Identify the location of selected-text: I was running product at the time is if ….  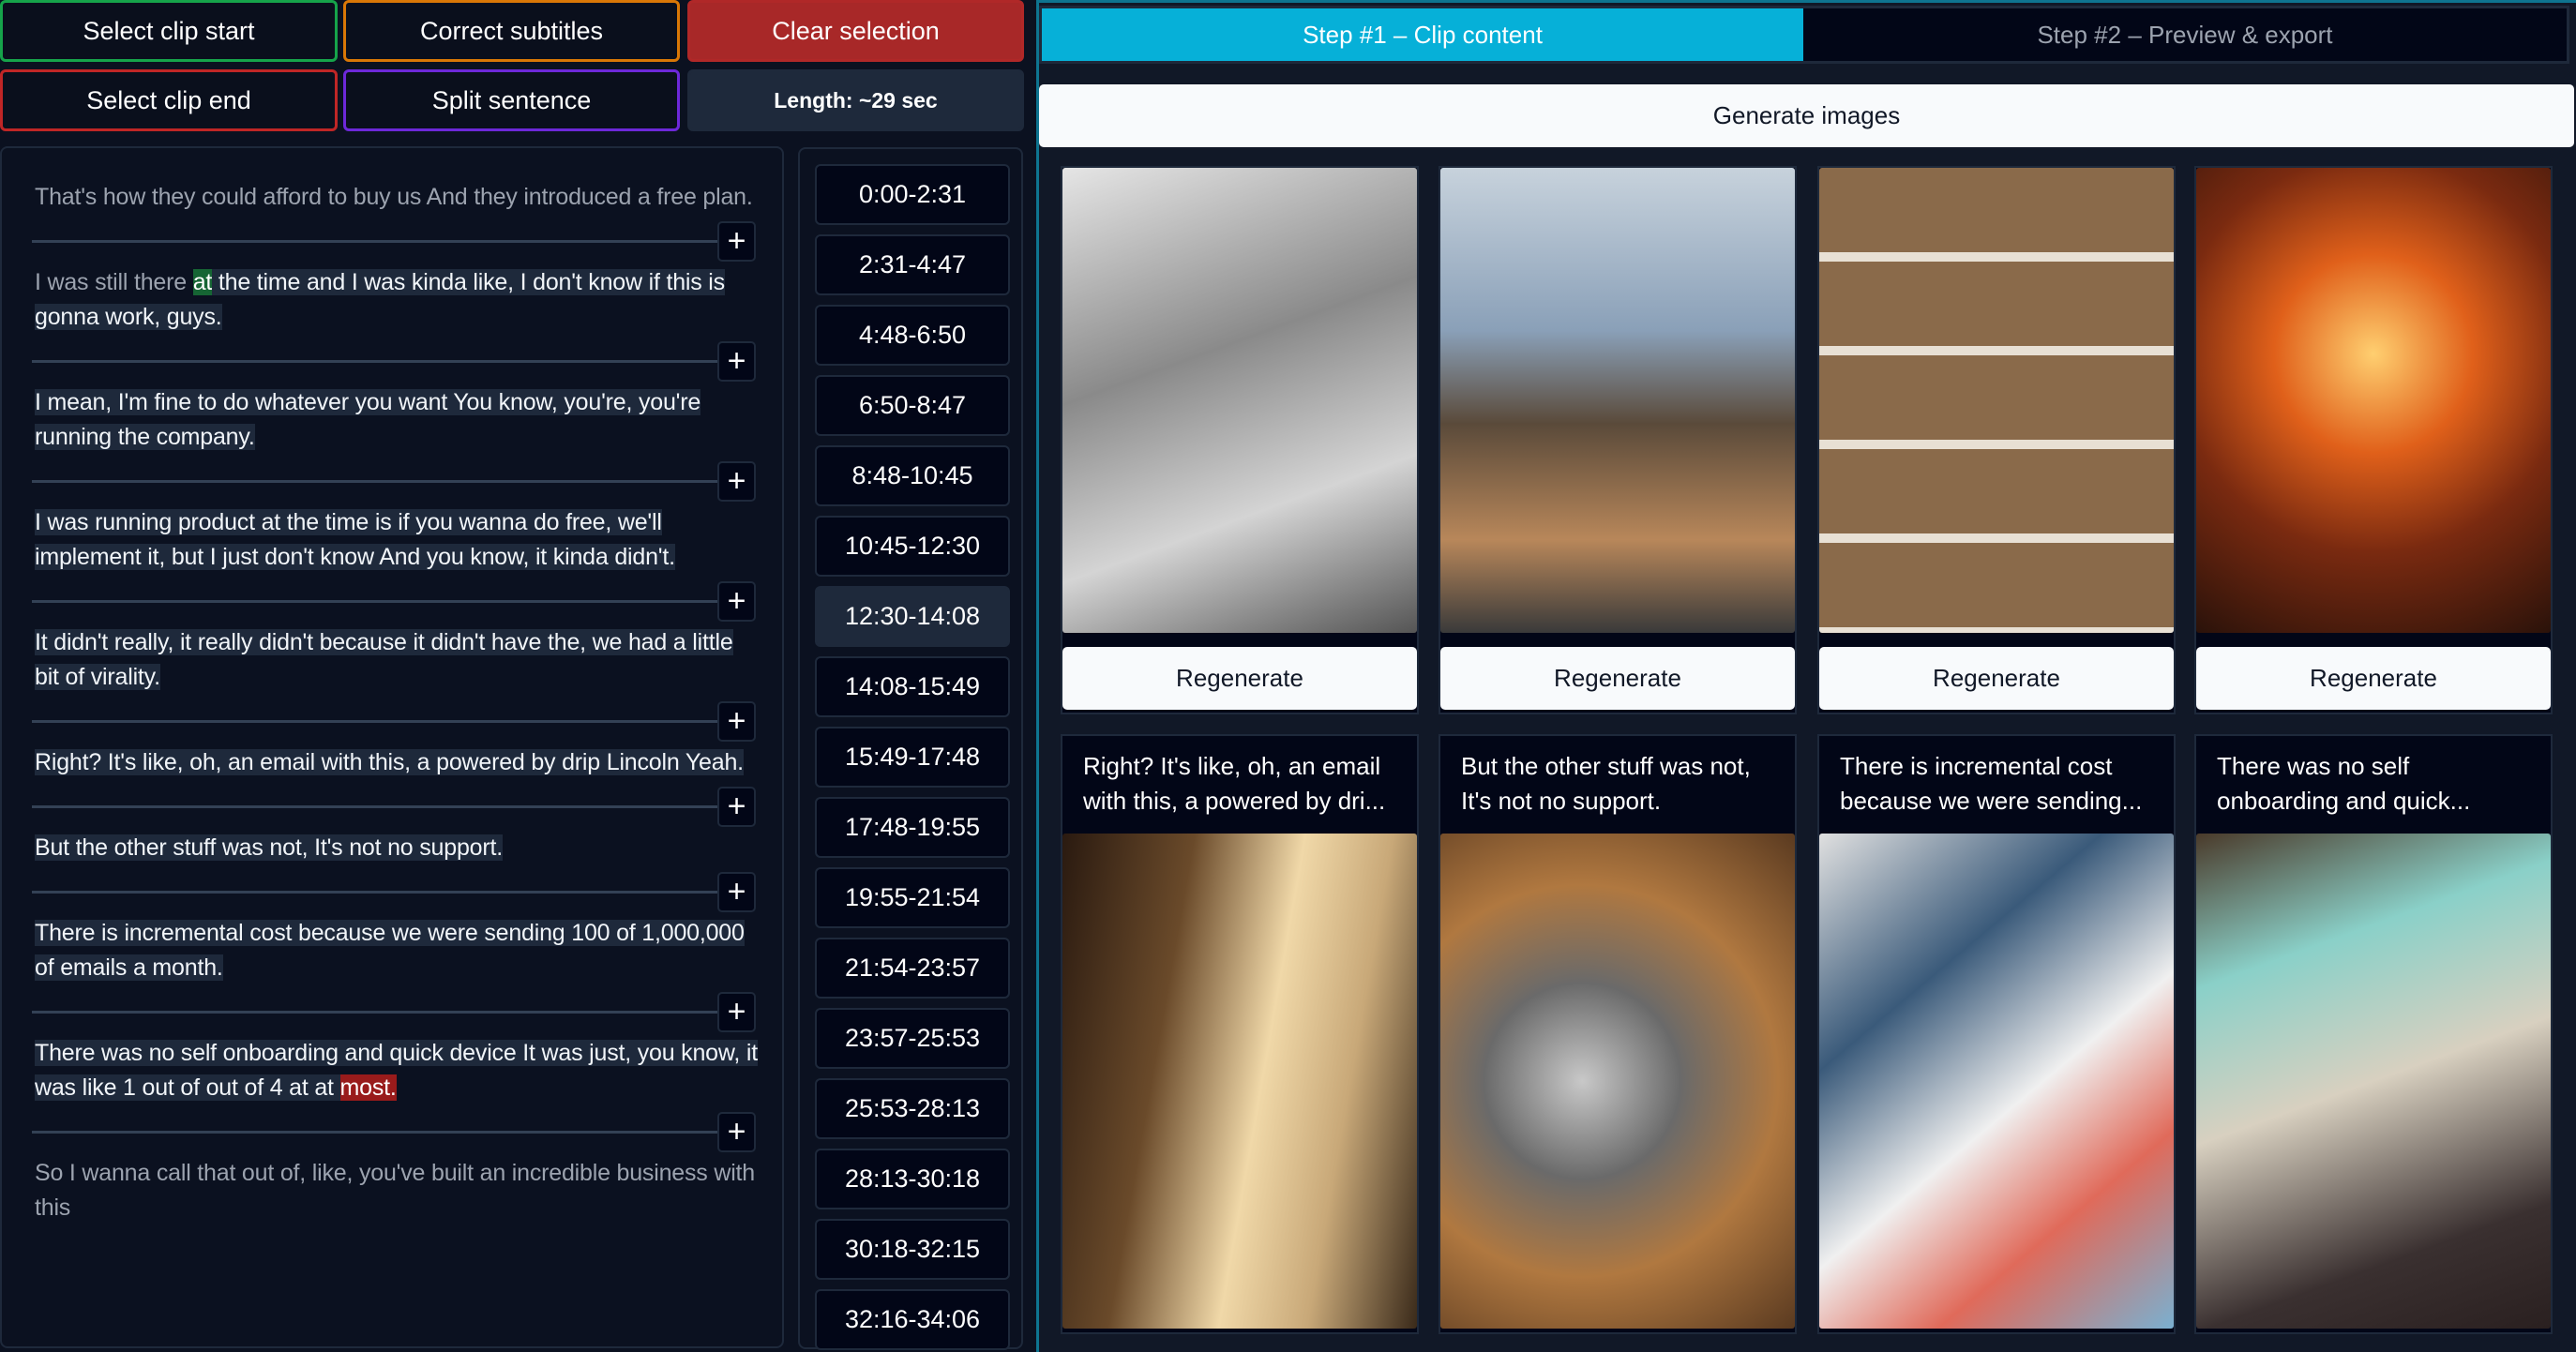
(355, 539).